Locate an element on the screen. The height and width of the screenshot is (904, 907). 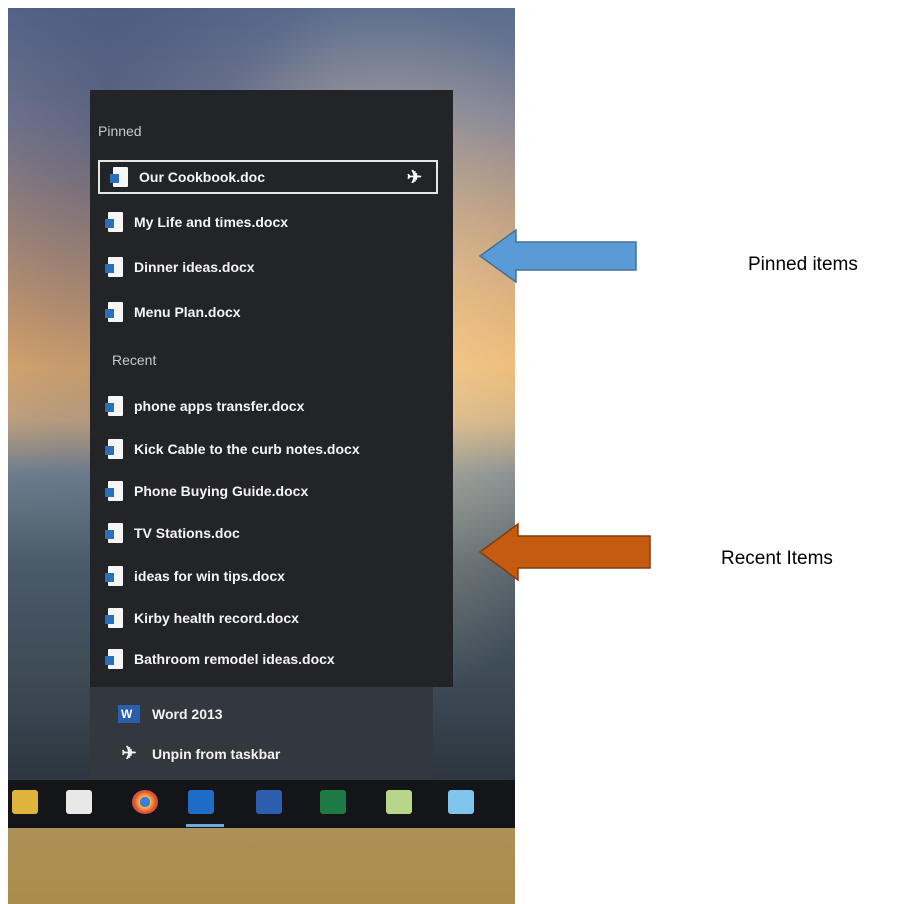
recent-item: TV Stations.doc is located at coordinates (172, 533).